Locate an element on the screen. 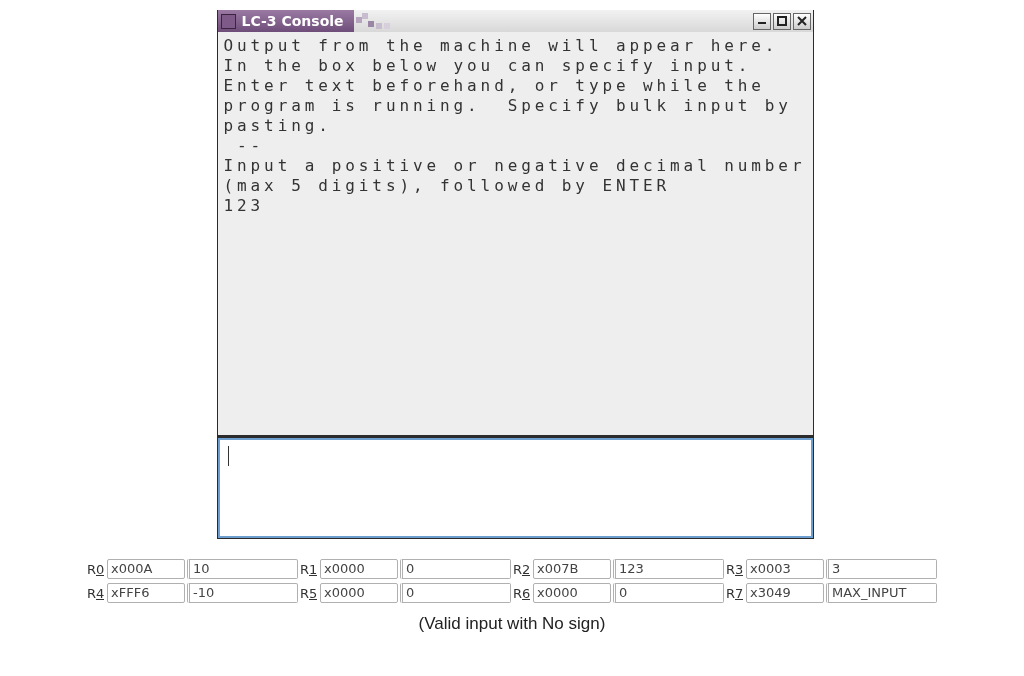  maximize-button is located at coordinates (781, 21).